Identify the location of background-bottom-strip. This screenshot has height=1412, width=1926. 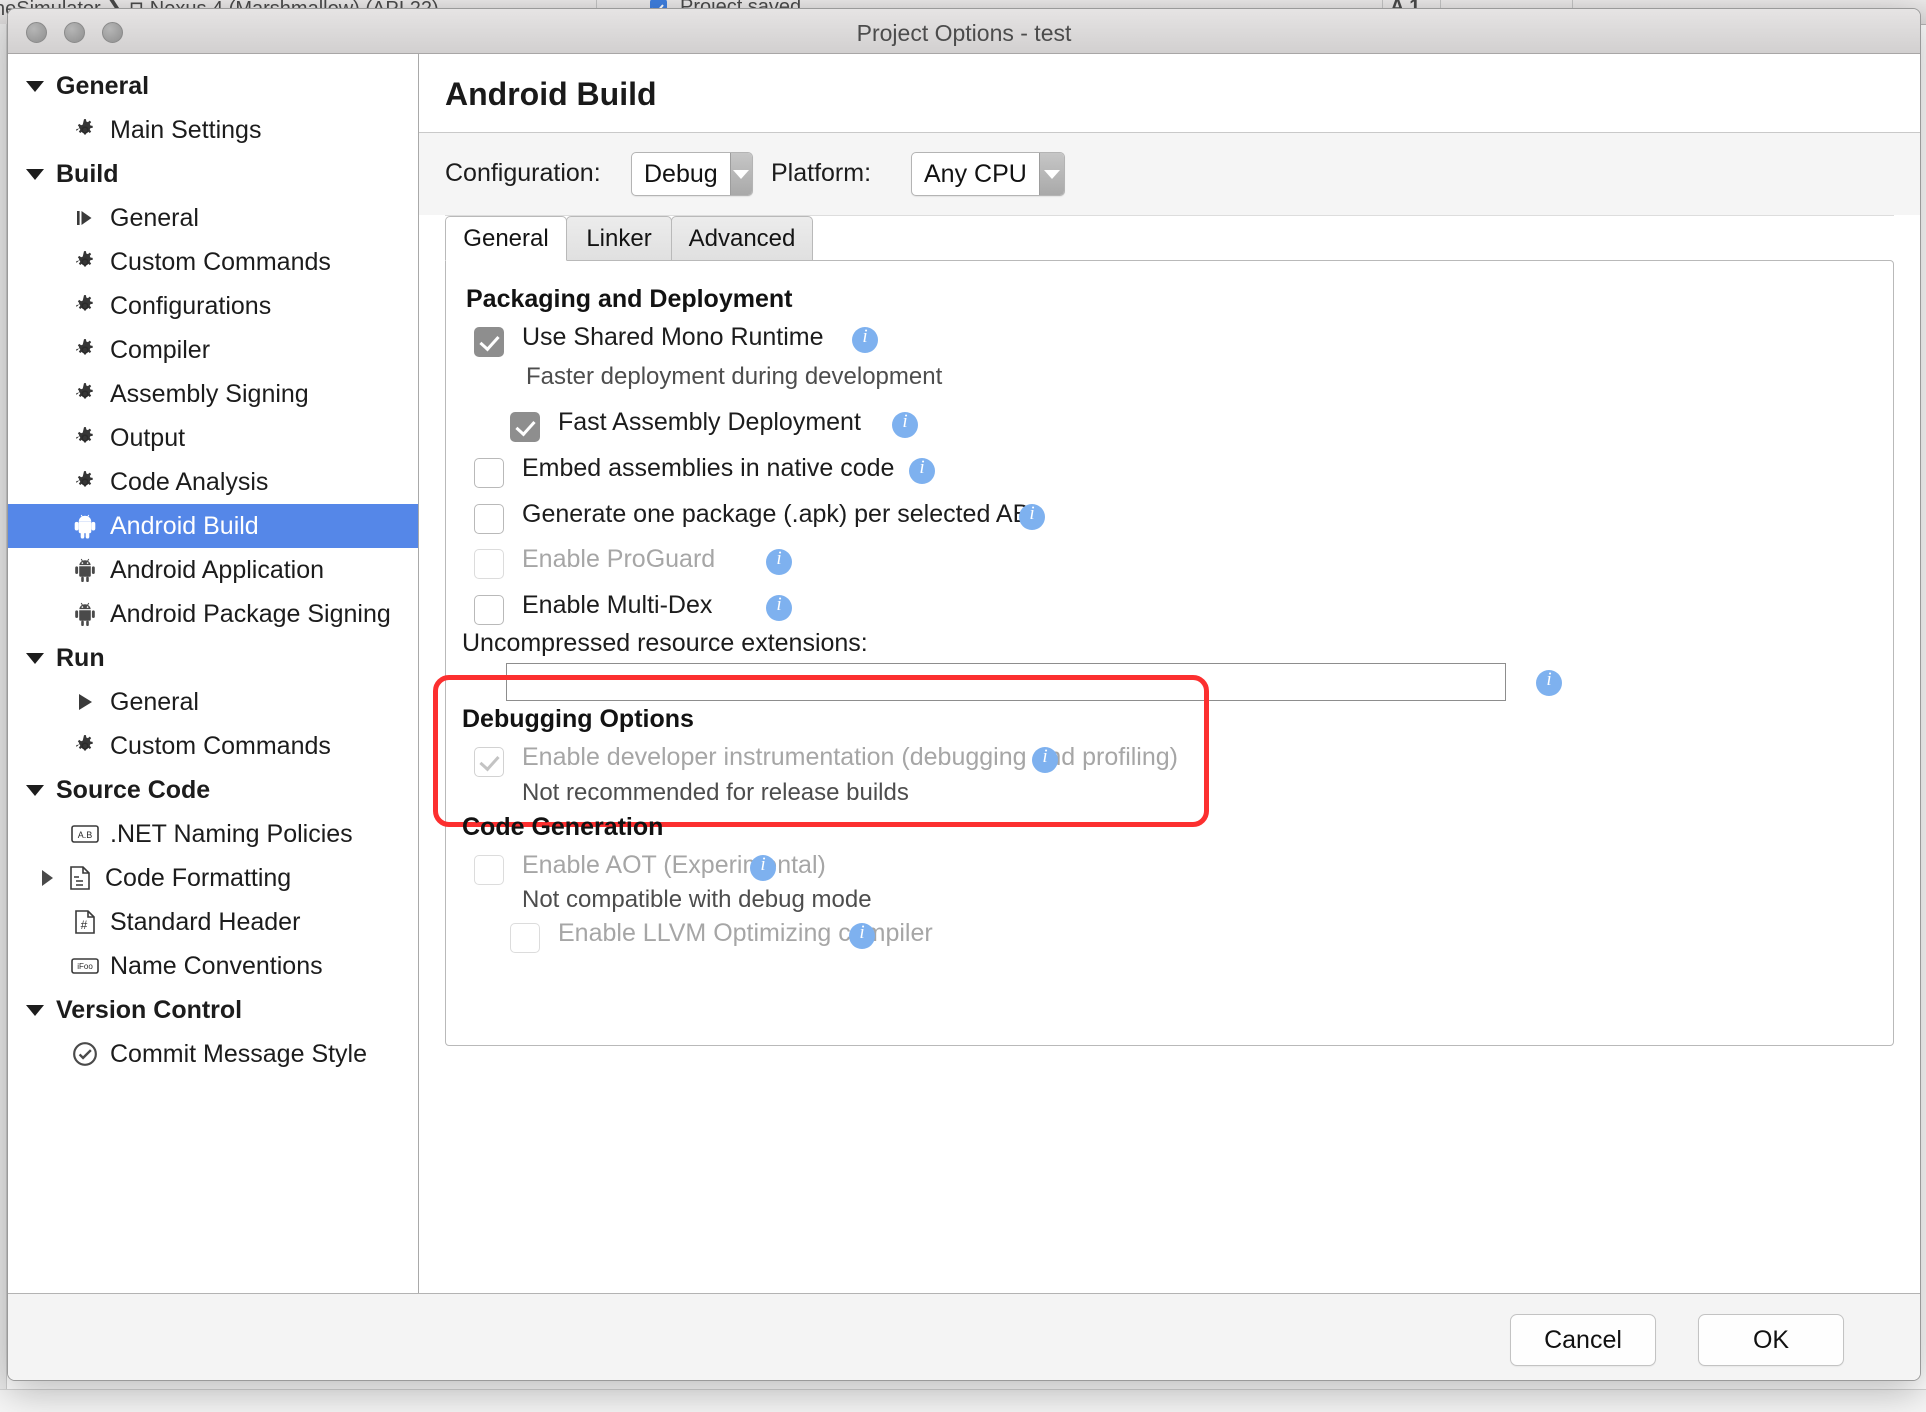
(963, 1400).